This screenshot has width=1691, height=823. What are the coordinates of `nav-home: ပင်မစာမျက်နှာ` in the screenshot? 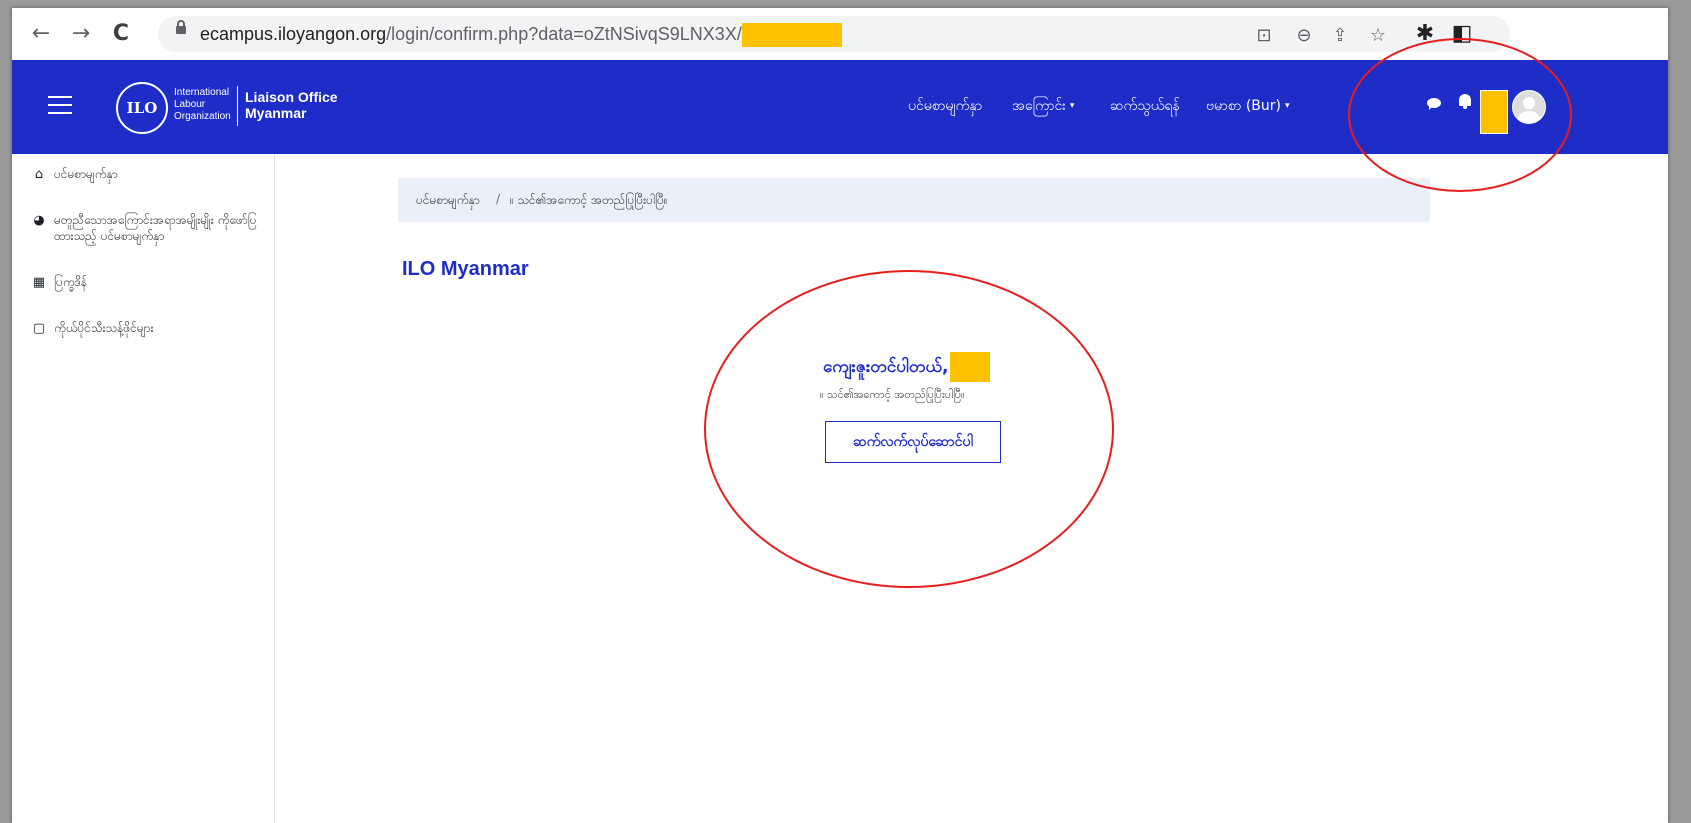 It's located at (945, 106).